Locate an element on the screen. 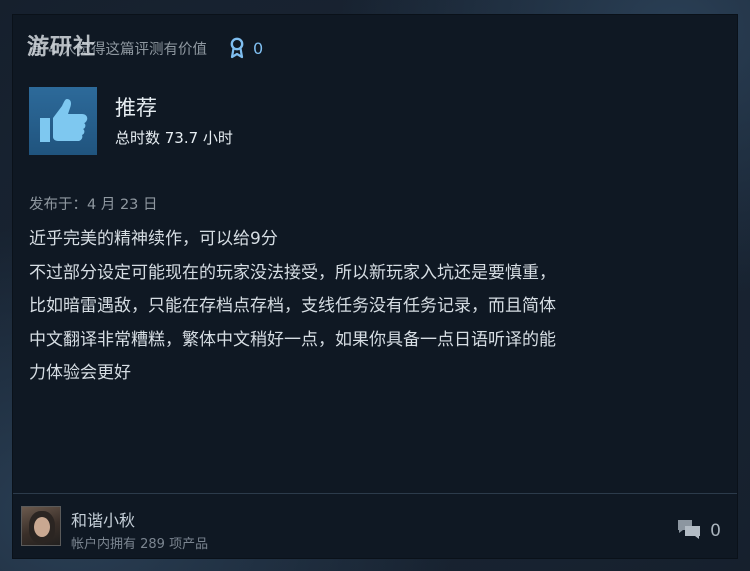 The width and height of the screenshot is (750, 571). play-hours: 总时数 73.7 小时 is located at coordinates (174, 138).